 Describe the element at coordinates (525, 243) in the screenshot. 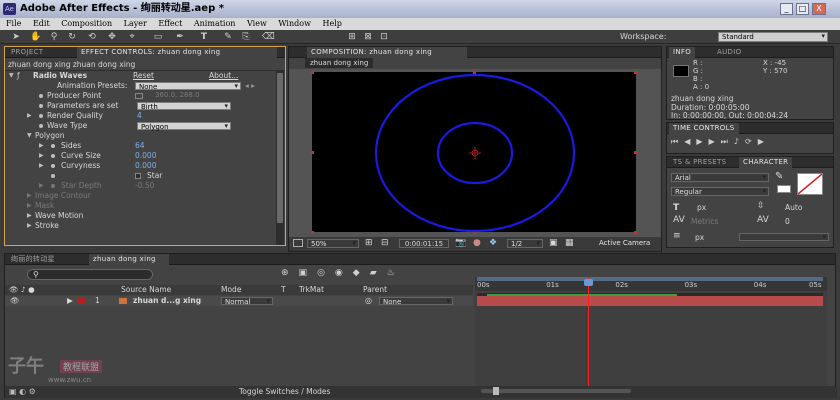

I see `resolution-dropdown: 1/2` at that location.